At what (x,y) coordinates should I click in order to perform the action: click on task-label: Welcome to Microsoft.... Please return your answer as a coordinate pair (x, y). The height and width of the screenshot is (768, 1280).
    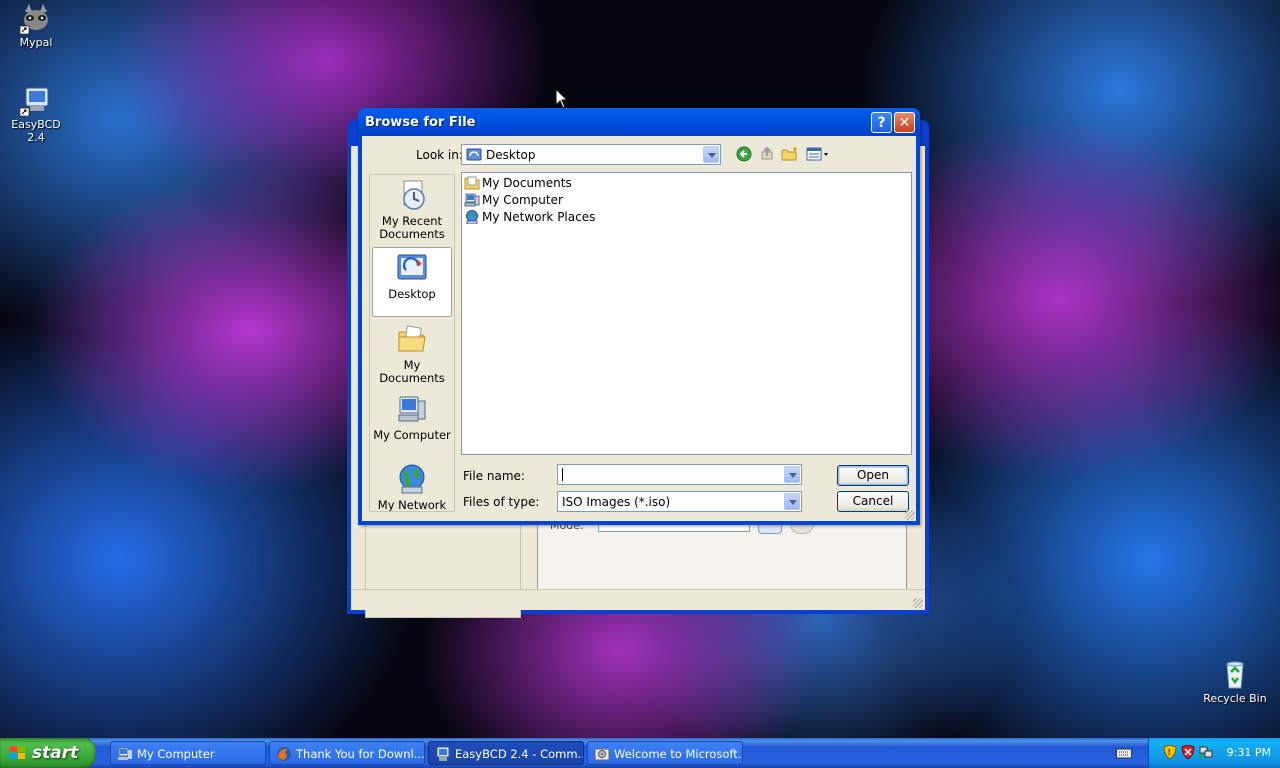
    Looking at the image, I should click on (678, 754).